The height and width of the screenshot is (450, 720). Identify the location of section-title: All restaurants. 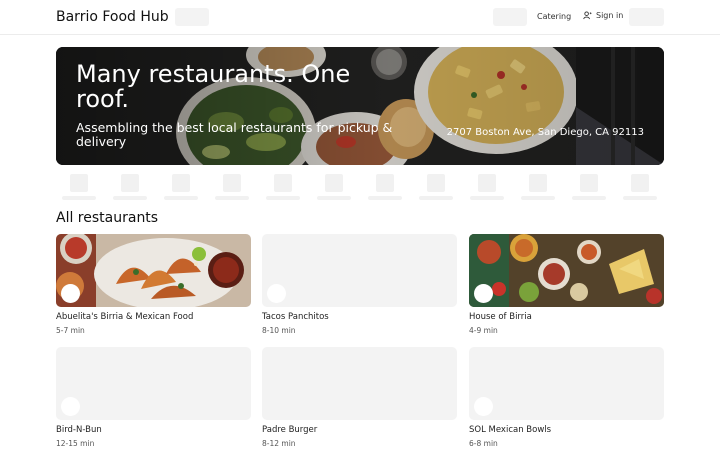
(107, 218).